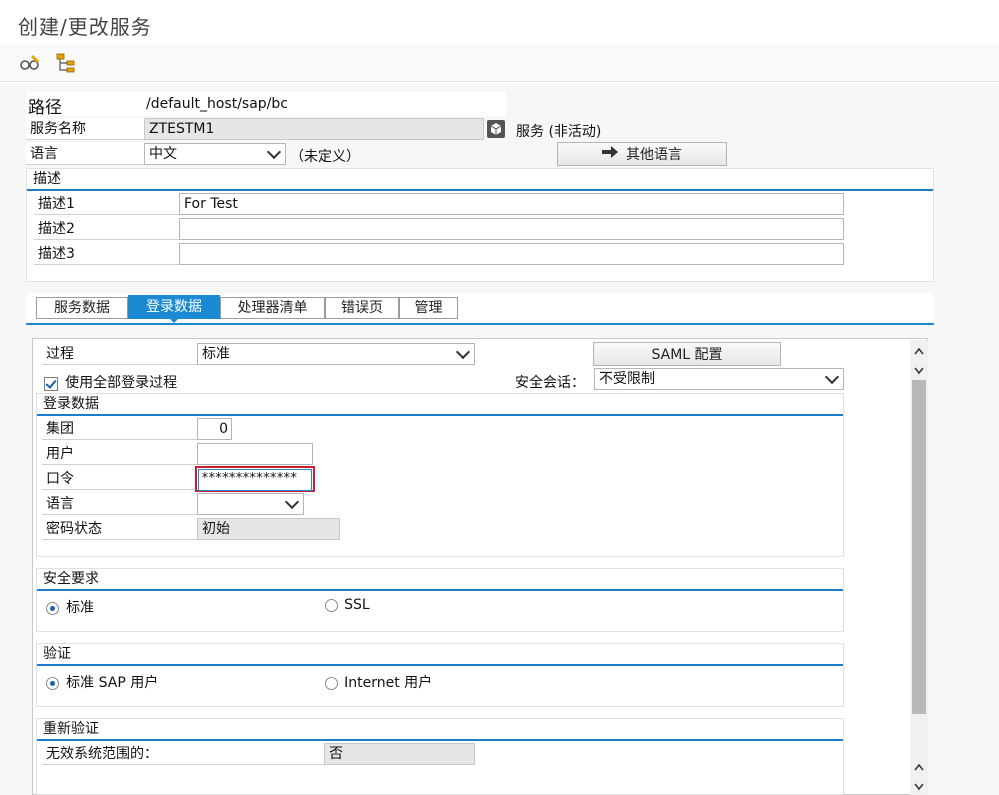  I want to click on tab-admin: 管理, so click(428, 308).